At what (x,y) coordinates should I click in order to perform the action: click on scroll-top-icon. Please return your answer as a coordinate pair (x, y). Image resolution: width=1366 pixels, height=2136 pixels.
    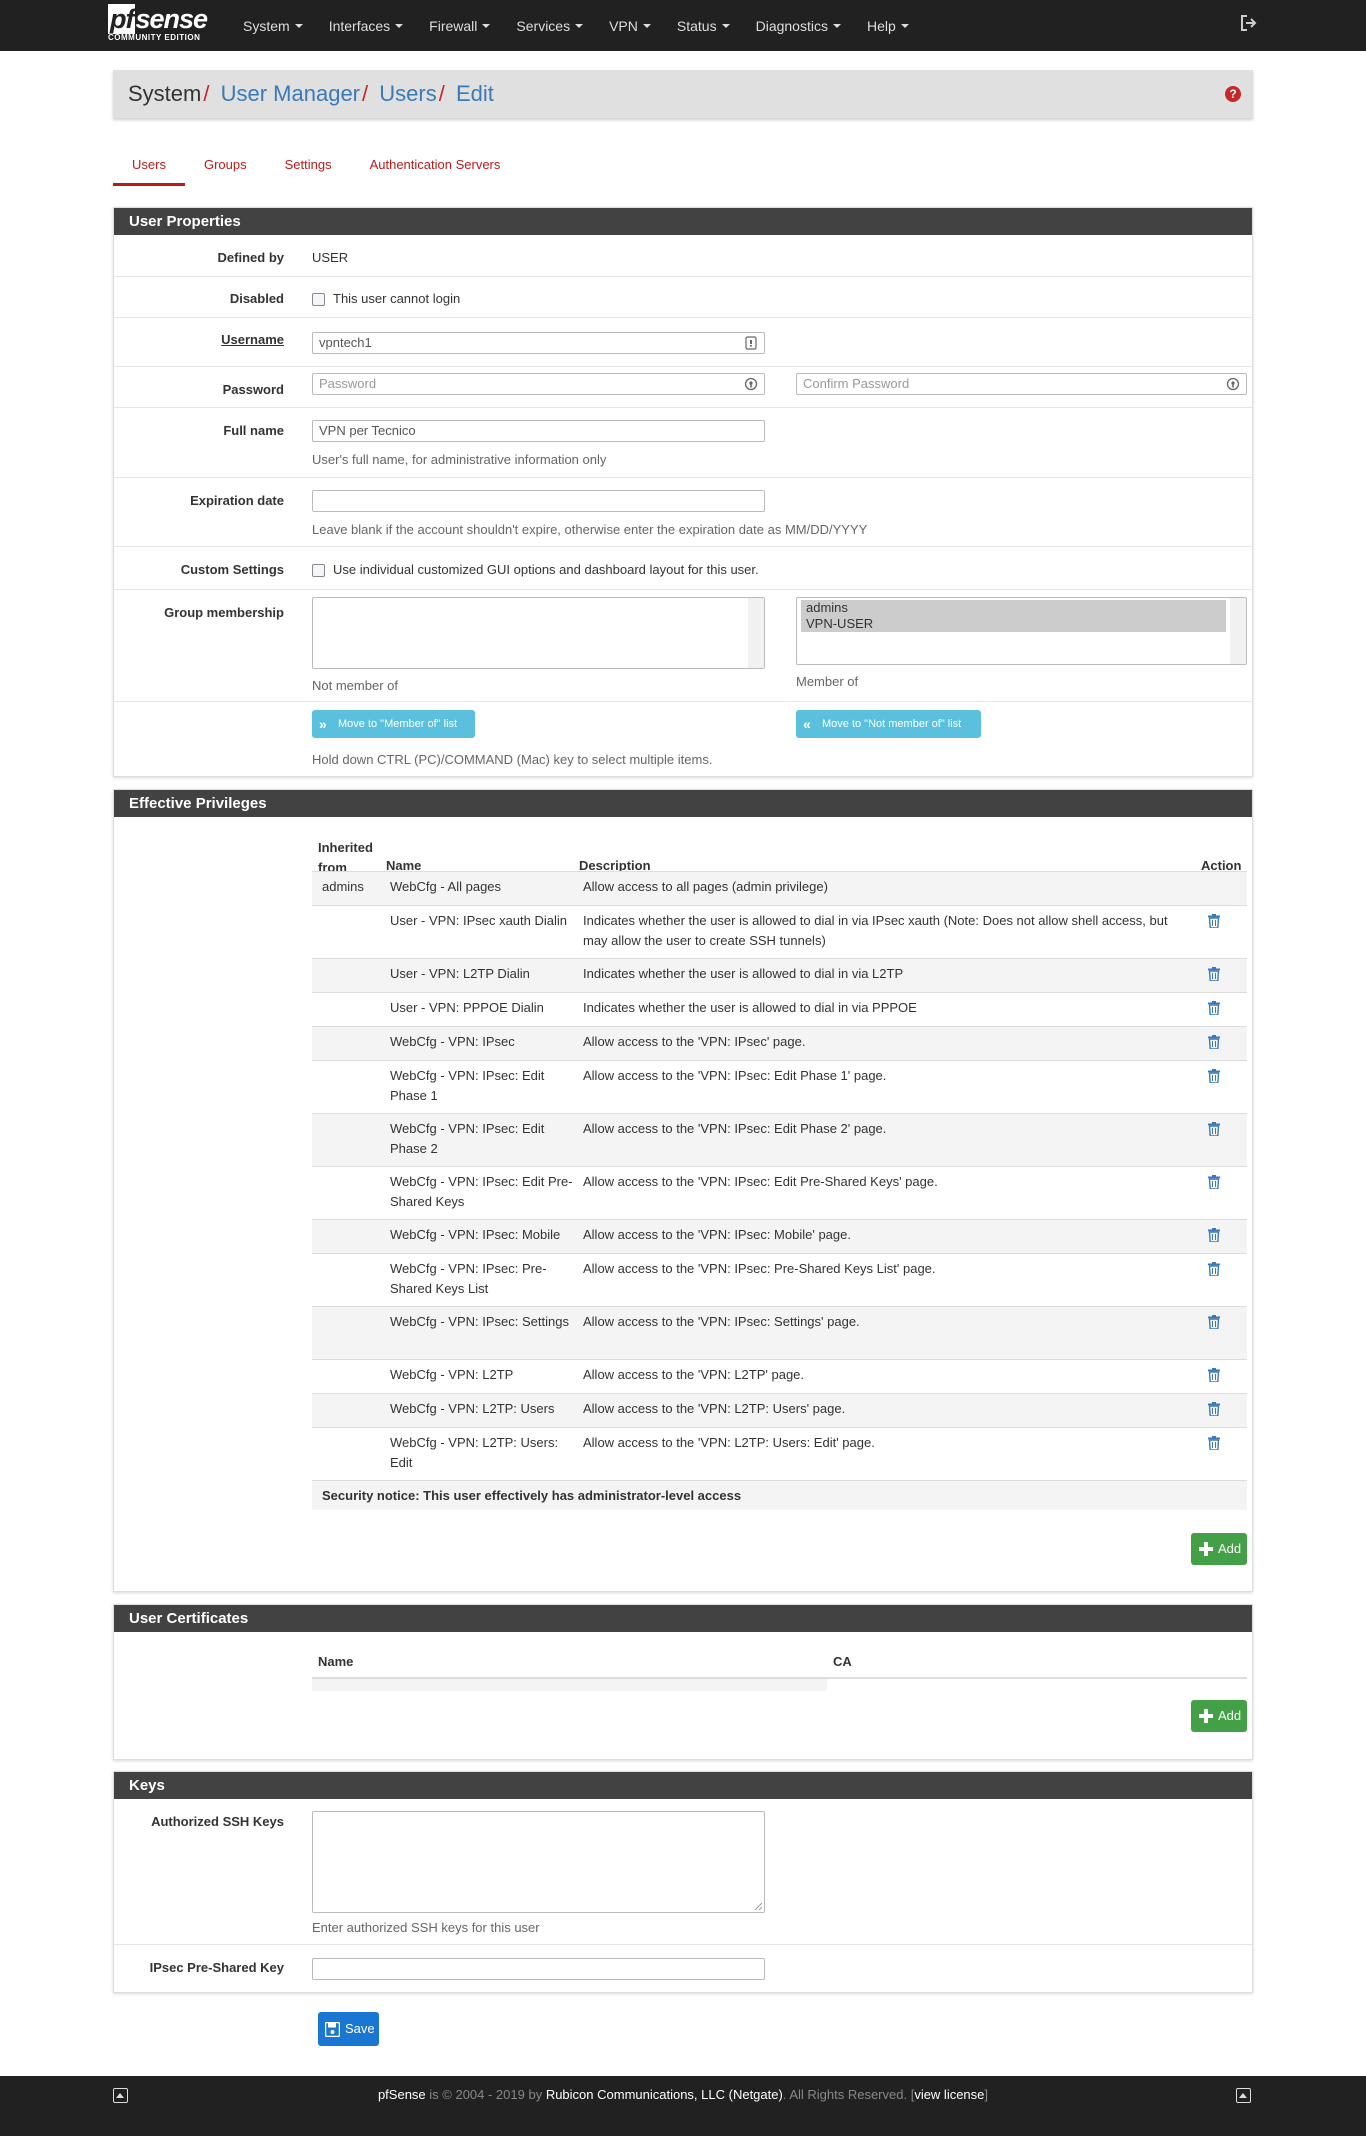
    Looking at the image, I should click on (1243, 2095).